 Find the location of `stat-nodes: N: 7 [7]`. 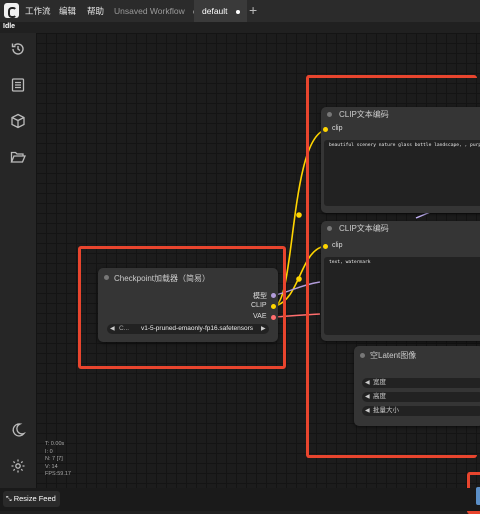

stat-nodes: N: 7 [7] is located at coordinates (54, 459).